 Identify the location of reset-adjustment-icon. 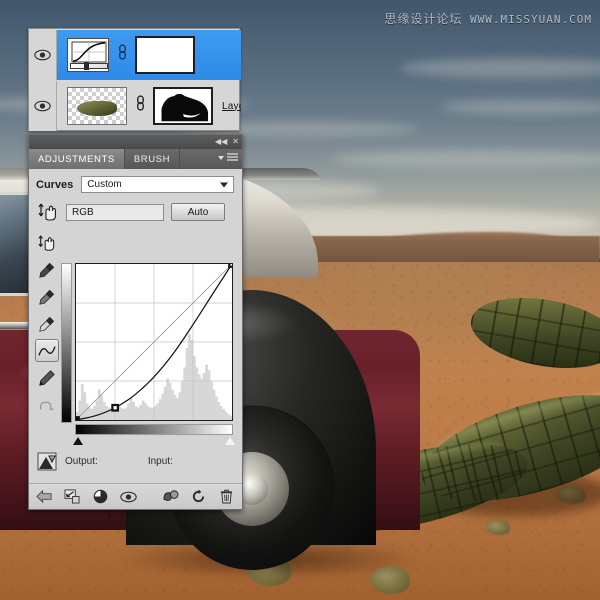
(198, 496).